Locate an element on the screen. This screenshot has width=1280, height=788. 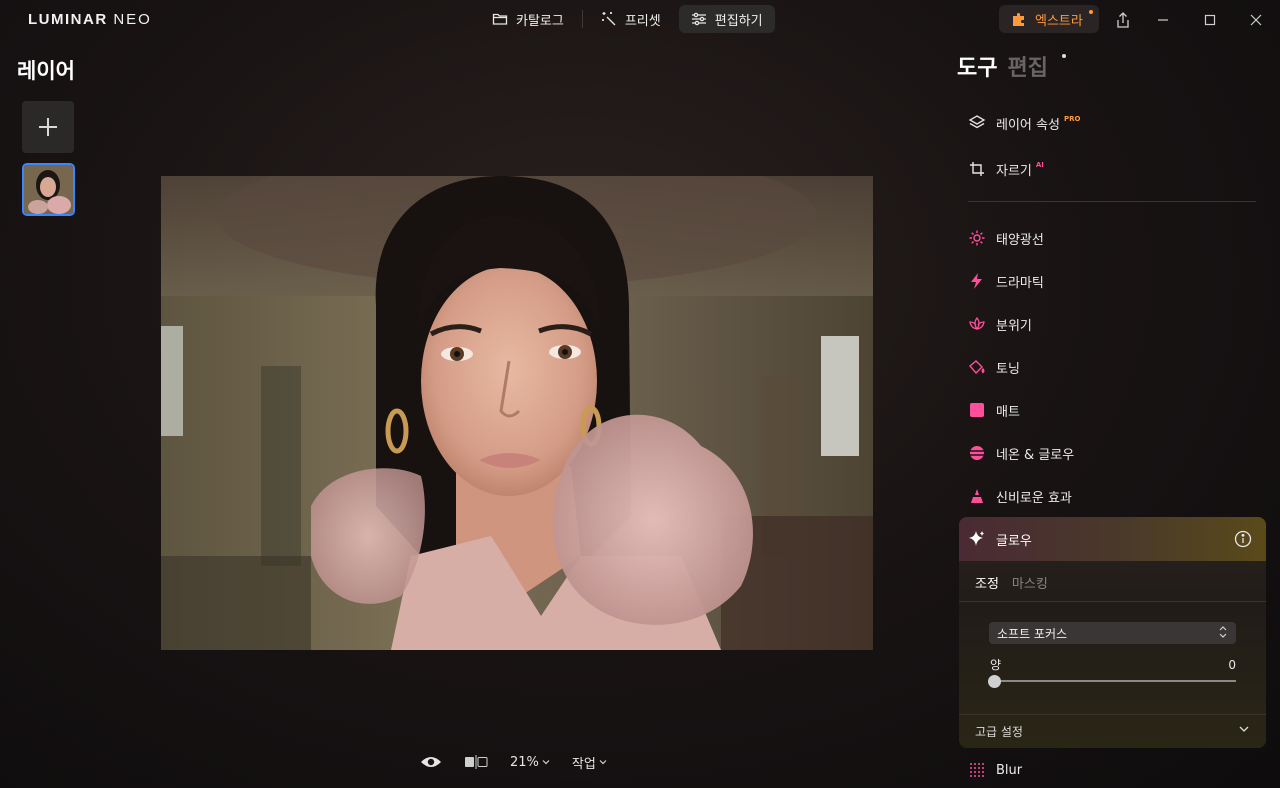
layers-icon is located at coordinates (977, 123).